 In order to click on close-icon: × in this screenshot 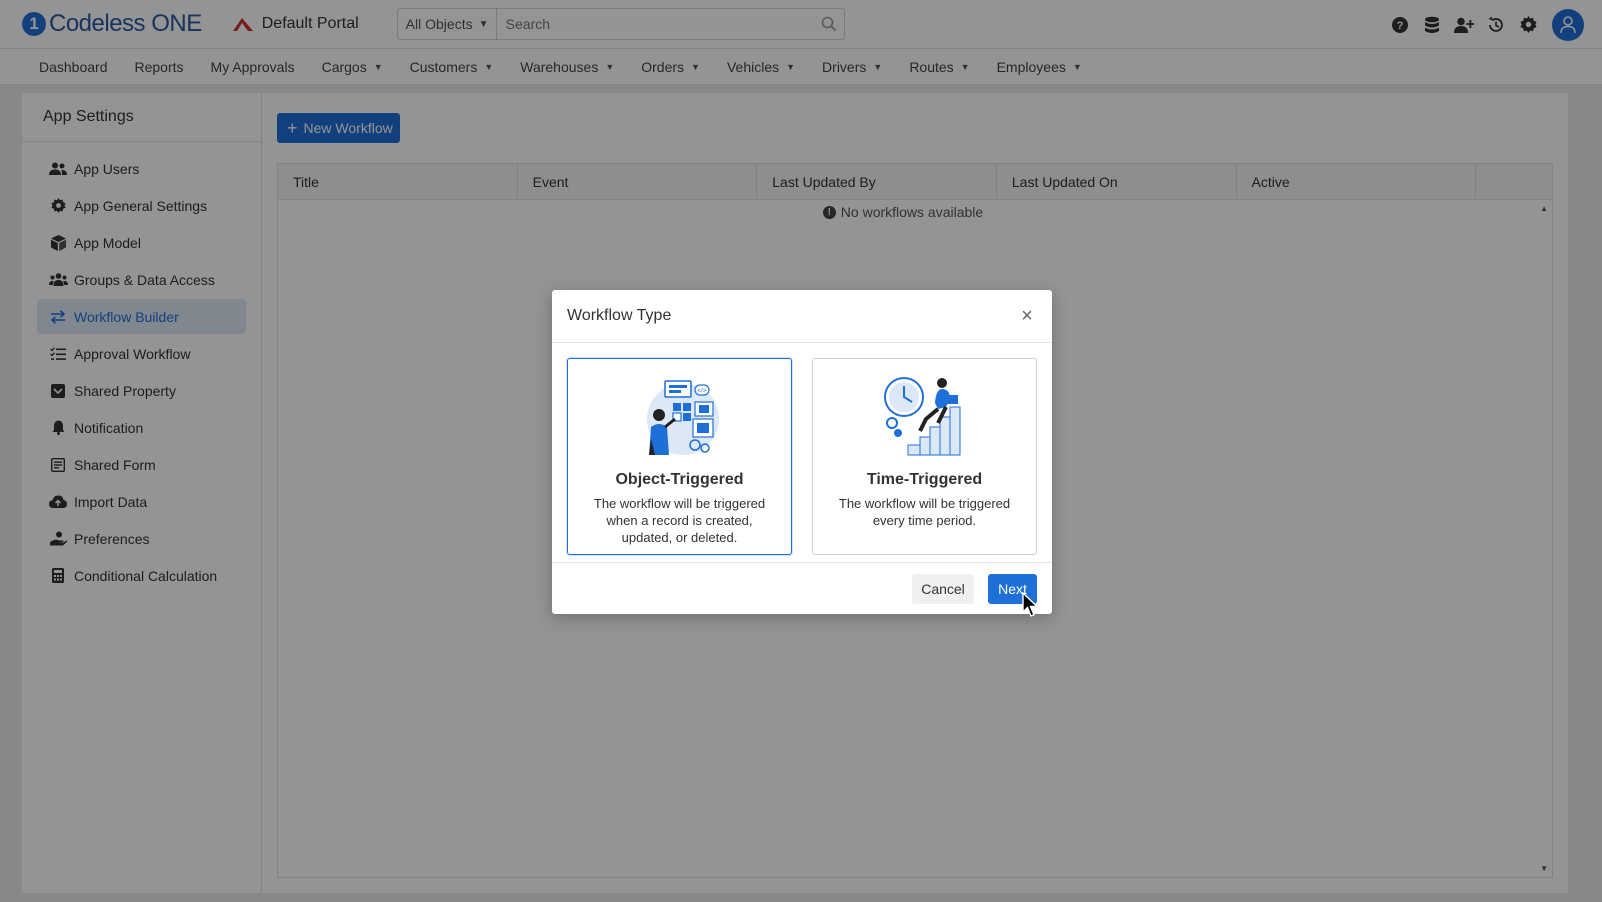, I will do `click(1027, 316)`.